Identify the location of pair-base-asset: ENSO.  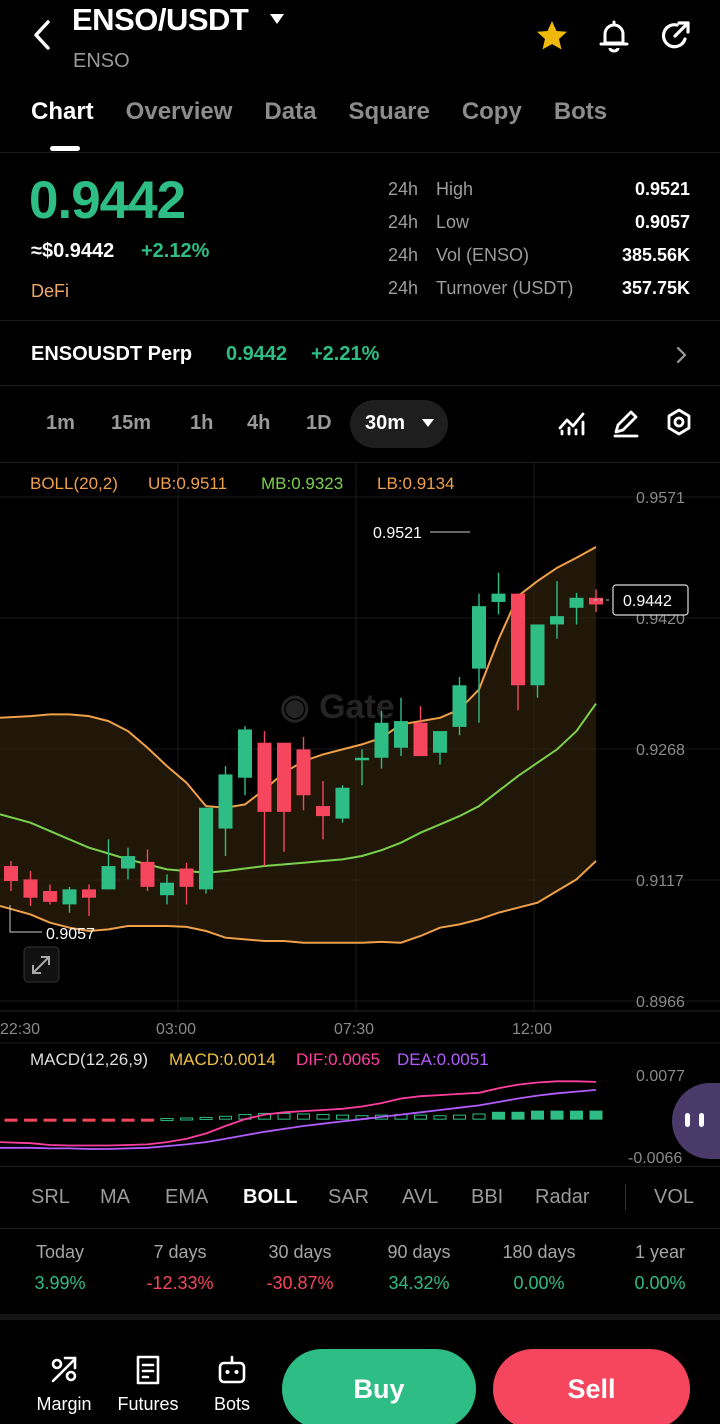
(101, 61).